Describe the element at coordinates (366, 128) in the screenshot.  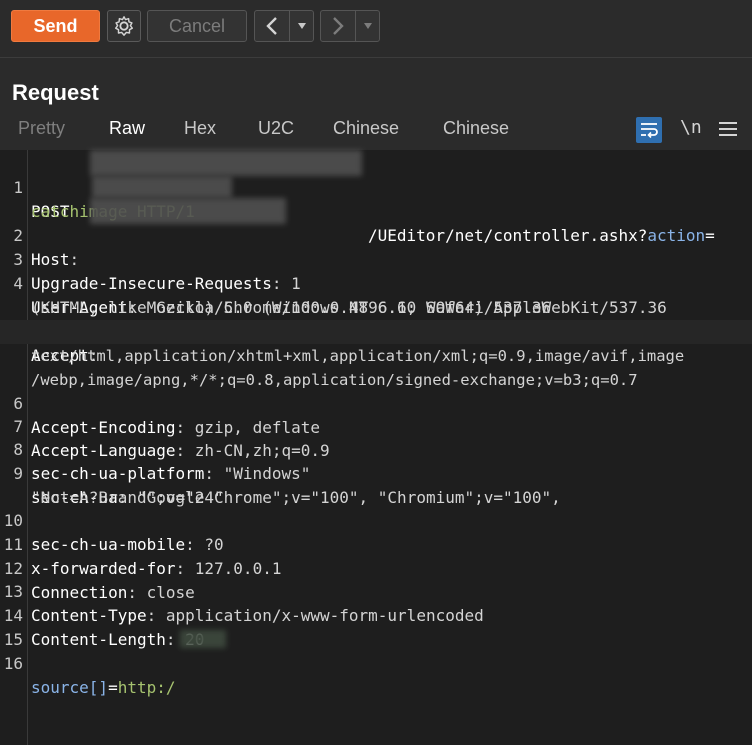
I see `tab-chinese-1: Chinese` at that location.